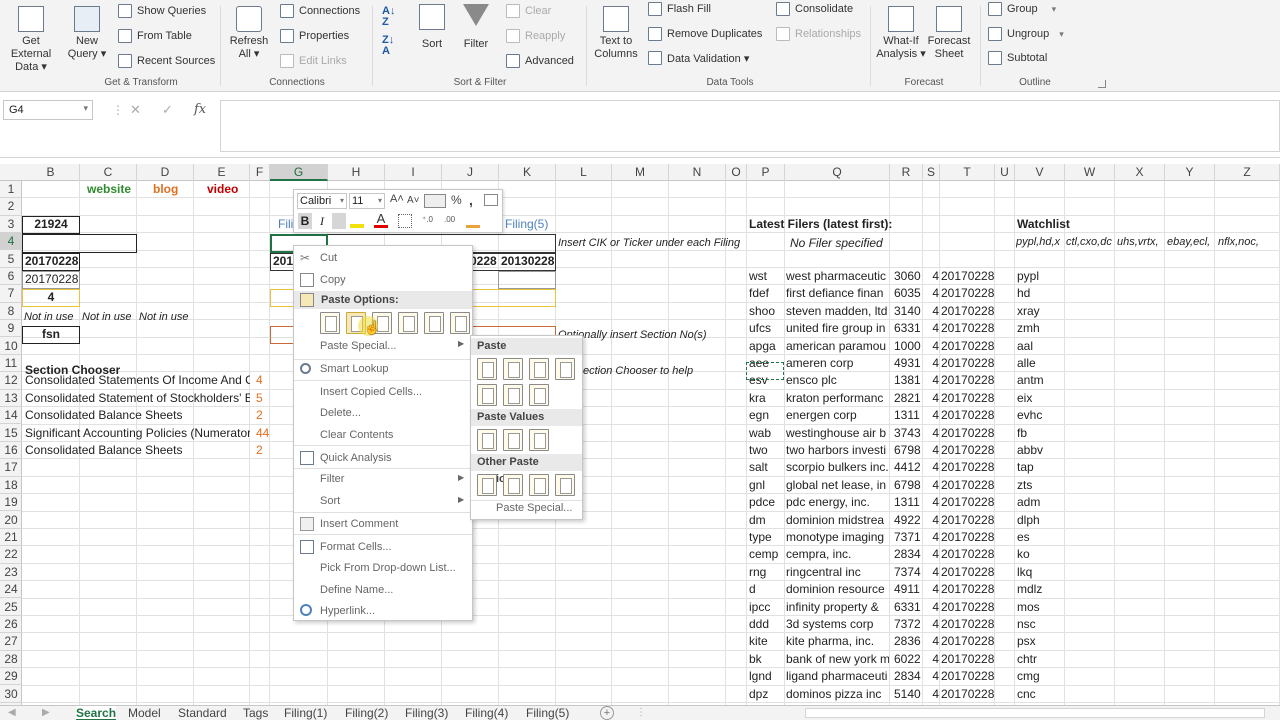 Image resolution: width=1280 pixels, height=720 pixels. What do you see at coordinates (697, 172) in the screenshot?
I see `column-header-n: N` at bounding box center [697, 172].